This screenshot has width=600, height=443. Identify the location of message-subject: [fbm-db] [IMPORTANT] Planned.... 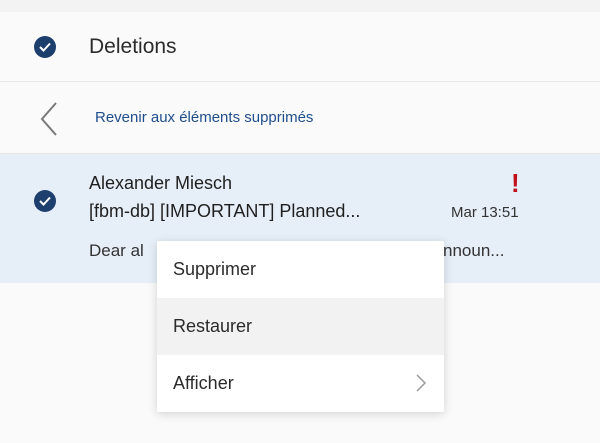
(225, 211).